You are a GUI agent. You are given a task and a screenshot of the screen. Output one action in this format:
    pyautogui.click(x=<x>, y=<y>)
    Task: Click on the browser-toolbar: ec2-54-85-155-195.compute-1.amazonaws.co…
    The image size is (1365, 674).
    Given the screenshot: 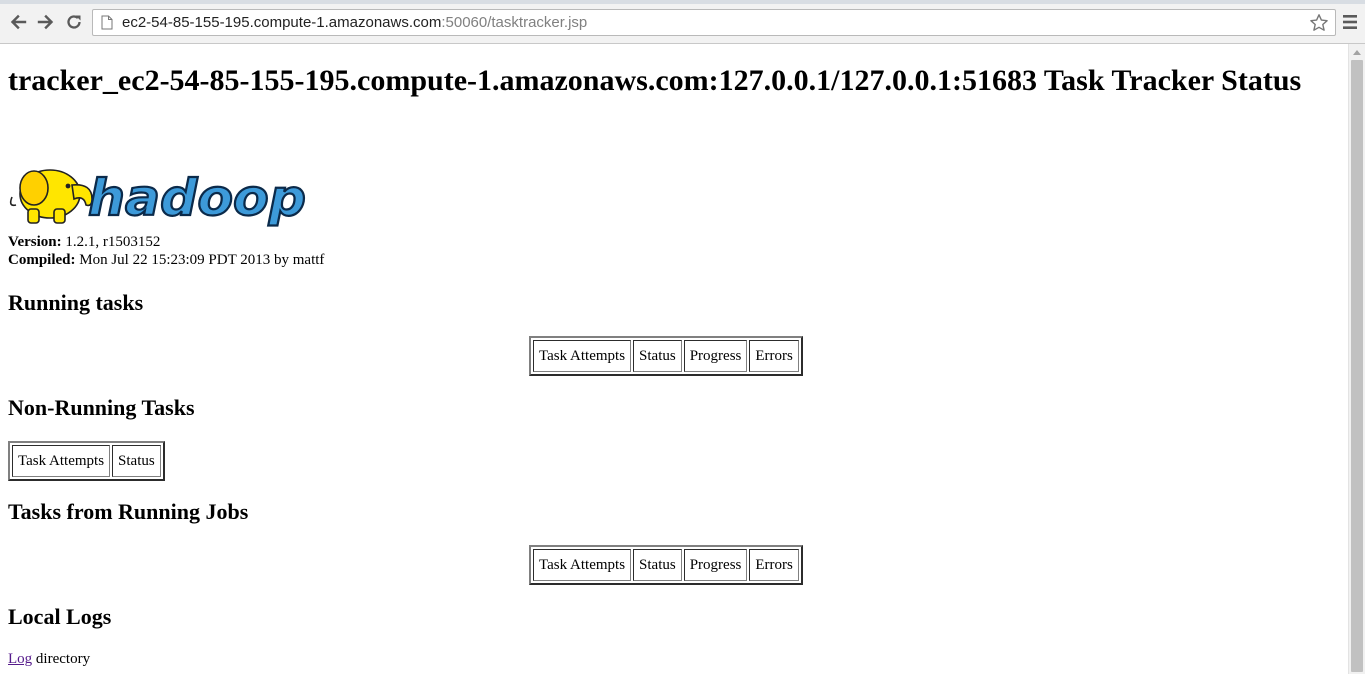 What is the action you would take?
    pyautogui.click(x=682, y=22)
    